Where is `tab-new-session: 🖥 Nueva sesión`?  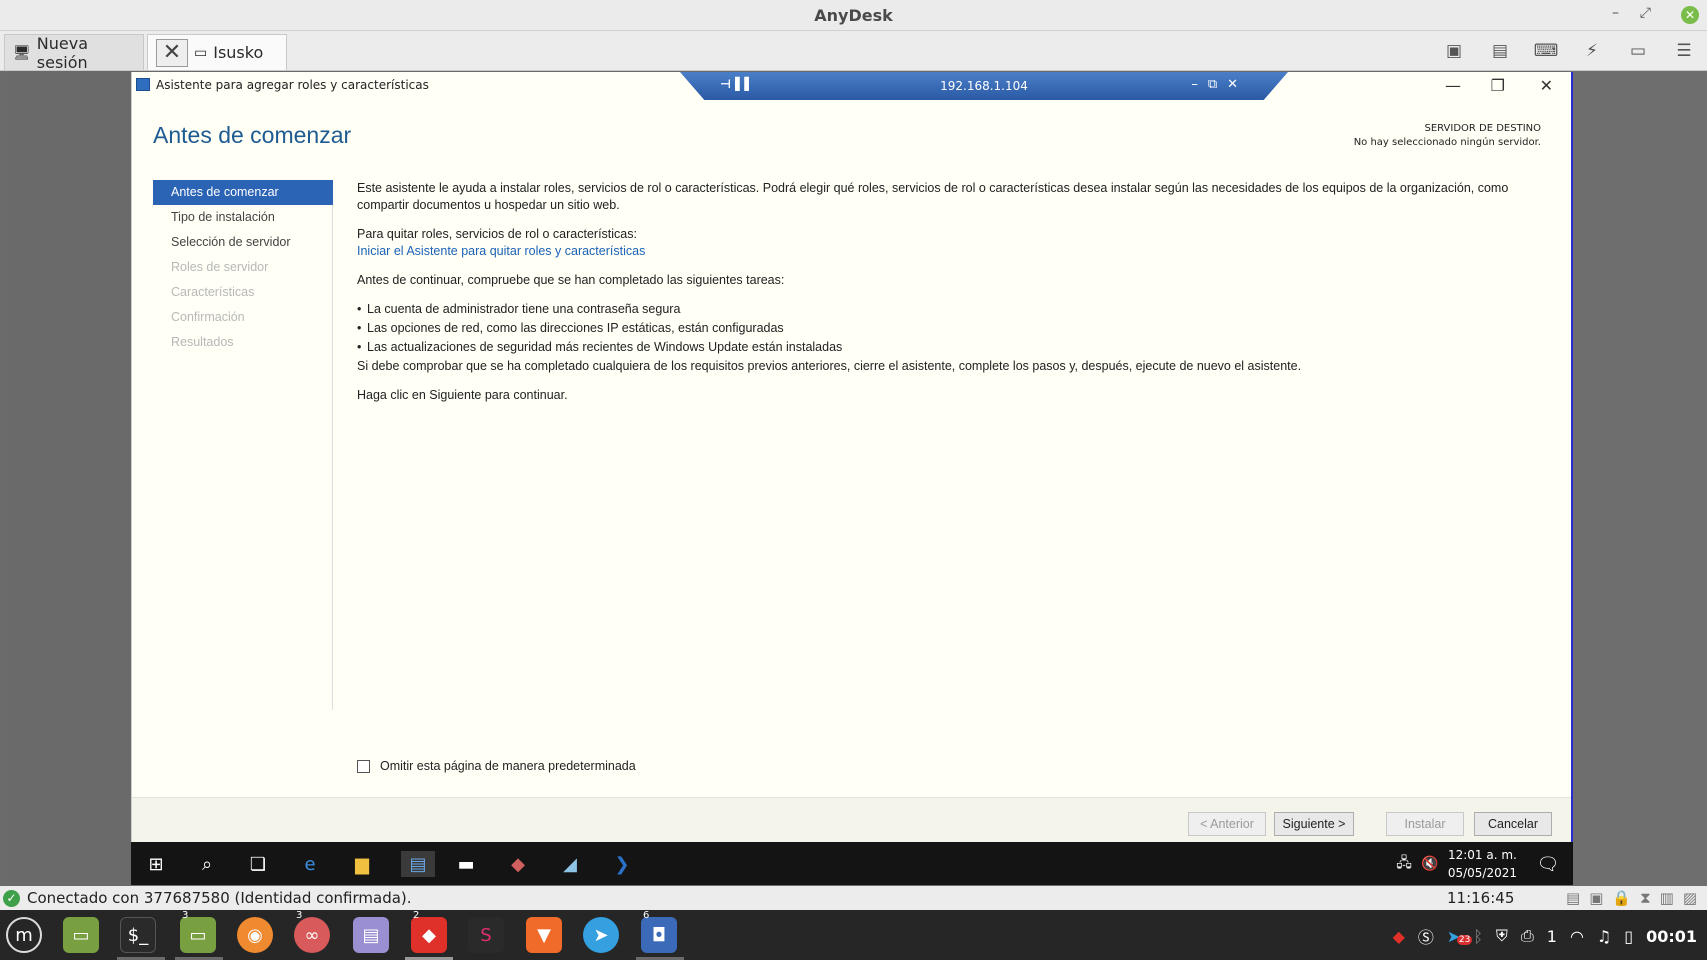
tab-new-session: 🖥 Nueva sesión is located at coordinates (74, 52).